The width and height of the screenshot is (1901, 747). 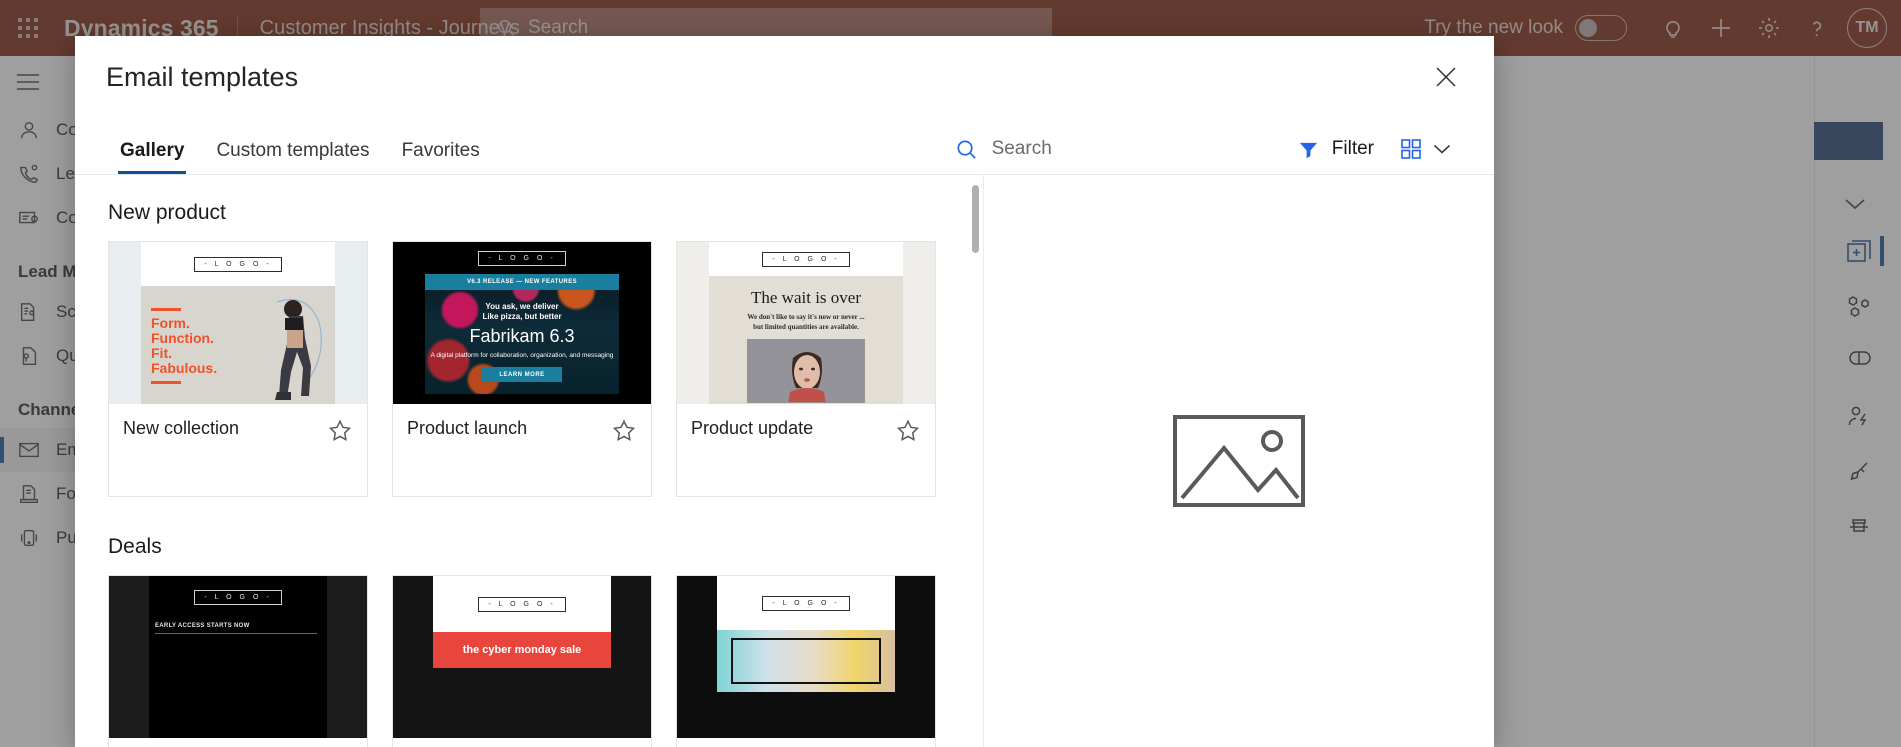 What do you see at coordinates (966, 149) in the screenshot?
I see `search-icon` at bounding box center [966, 149].